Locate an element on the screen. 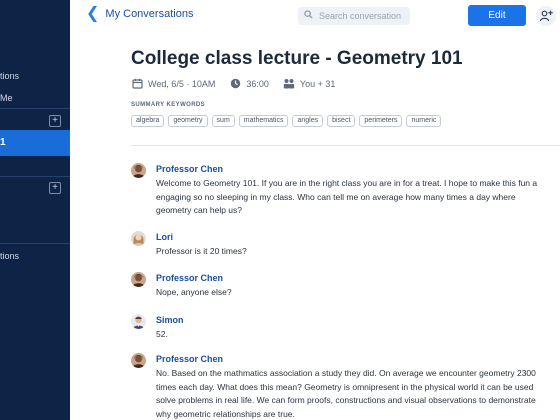  keyword-chip: angles is located at coordinates (308, 121).